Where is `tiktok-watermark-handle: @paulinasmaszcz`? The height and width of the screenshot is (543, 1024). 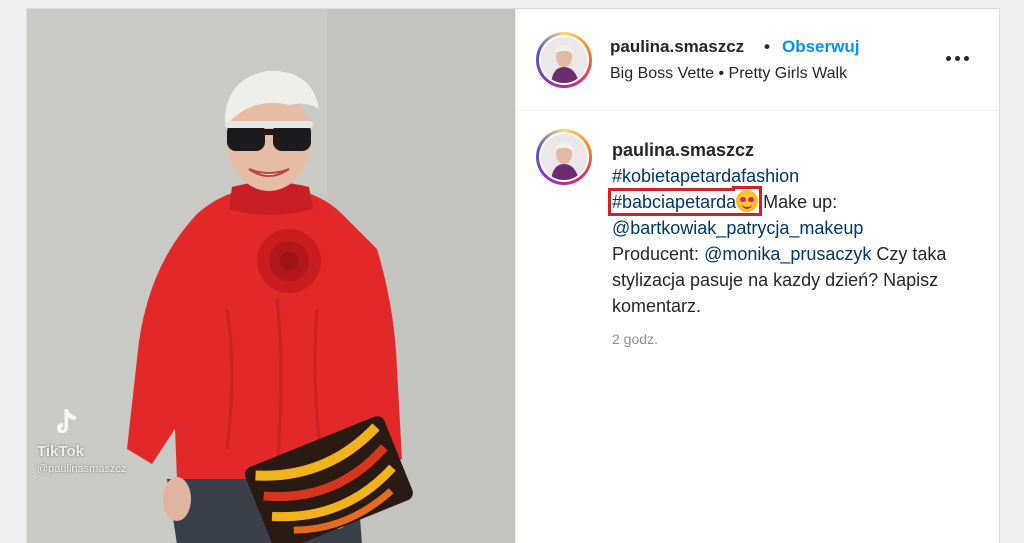
tiktok-watermark-handle: @paulinasmaszcz is located at coordinates (82, 469).